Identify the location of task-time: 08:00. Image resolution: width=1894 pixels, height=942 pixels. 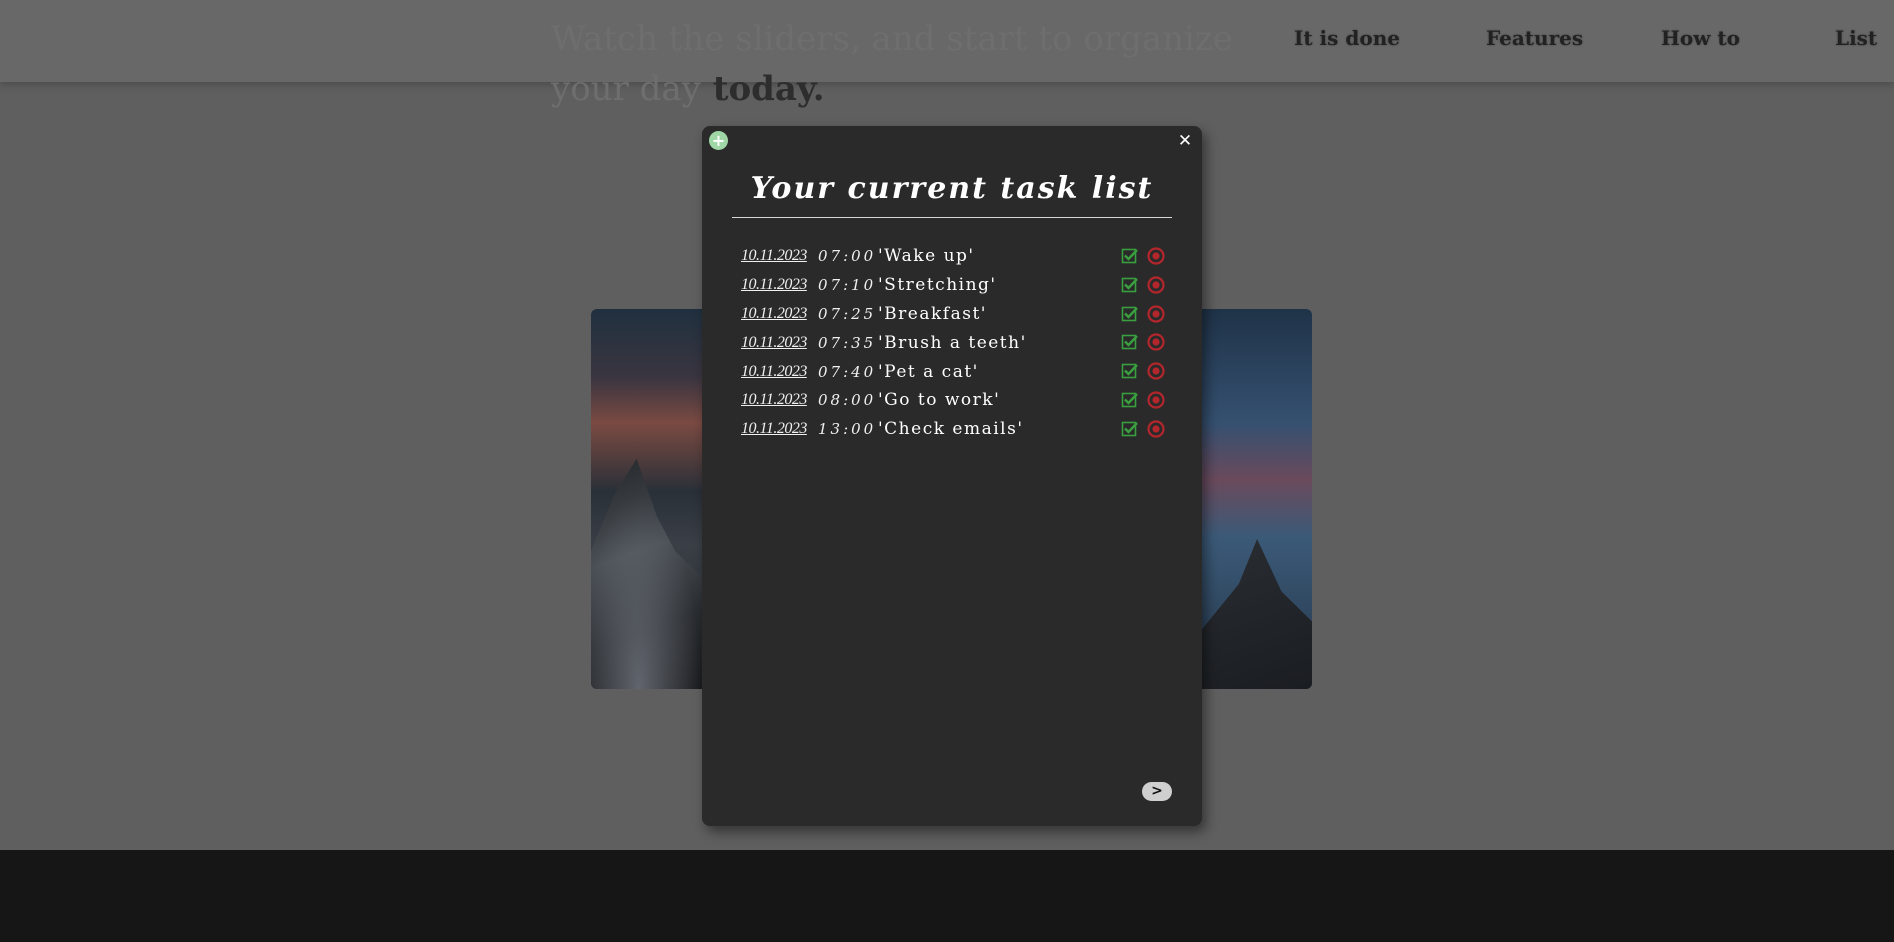
(847, 400).